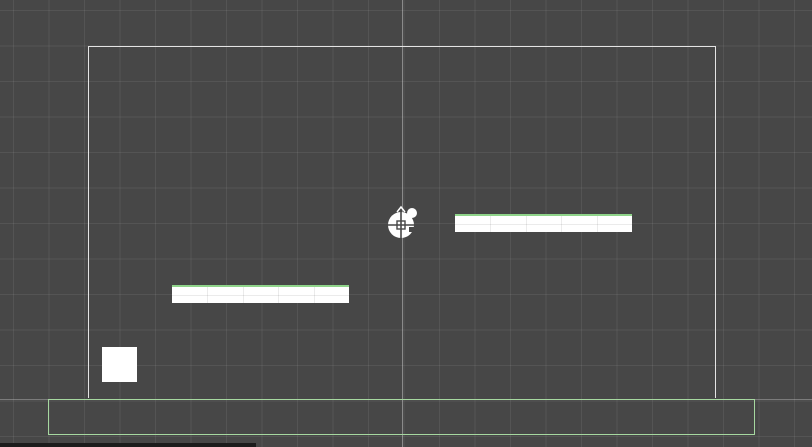 The height and width of the screenshot is (447, 812). I want to click on square-block-icon, so click(119, 364).